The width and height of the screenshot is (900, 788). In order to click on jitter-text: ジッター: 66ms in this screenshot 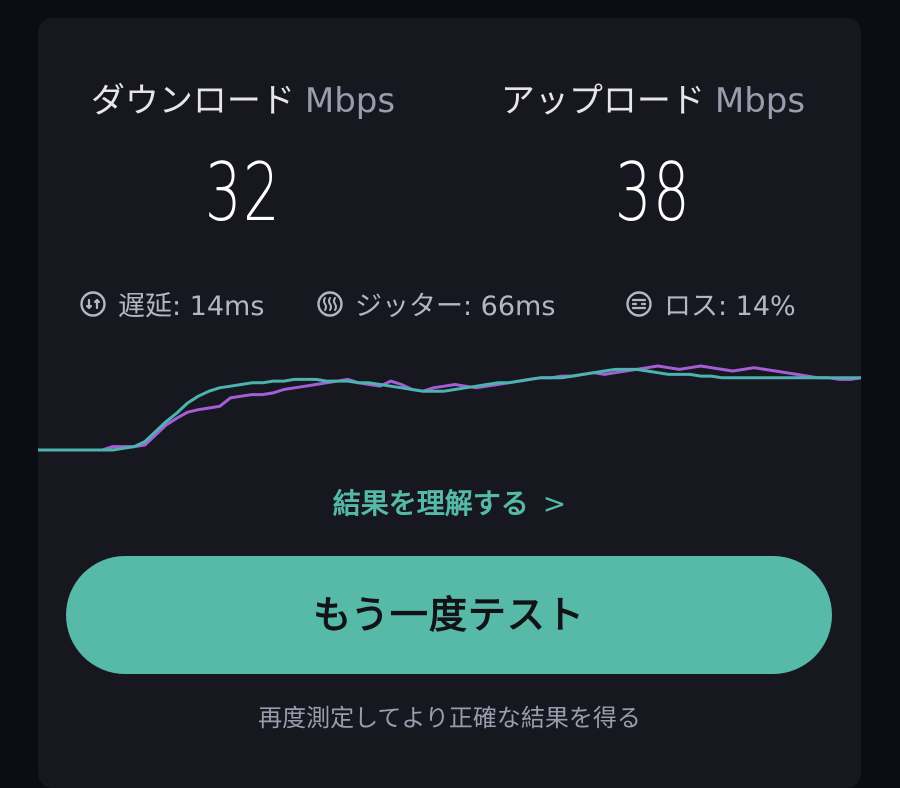, I will do `click(455, 306)`.